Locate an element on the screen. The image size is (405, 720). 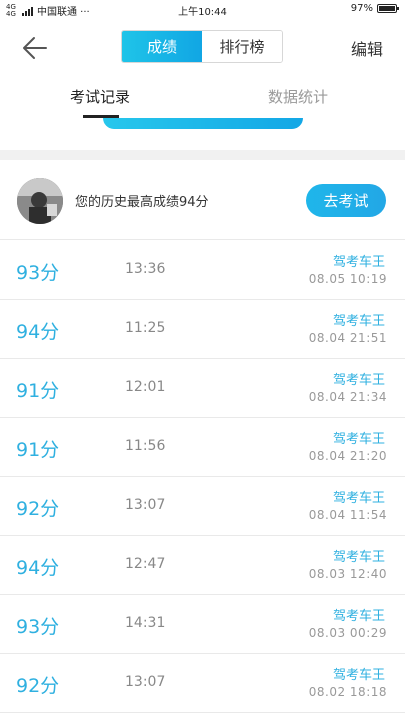
header: 成绩 排行榜 编辑 is located at coordinates (202, 48).